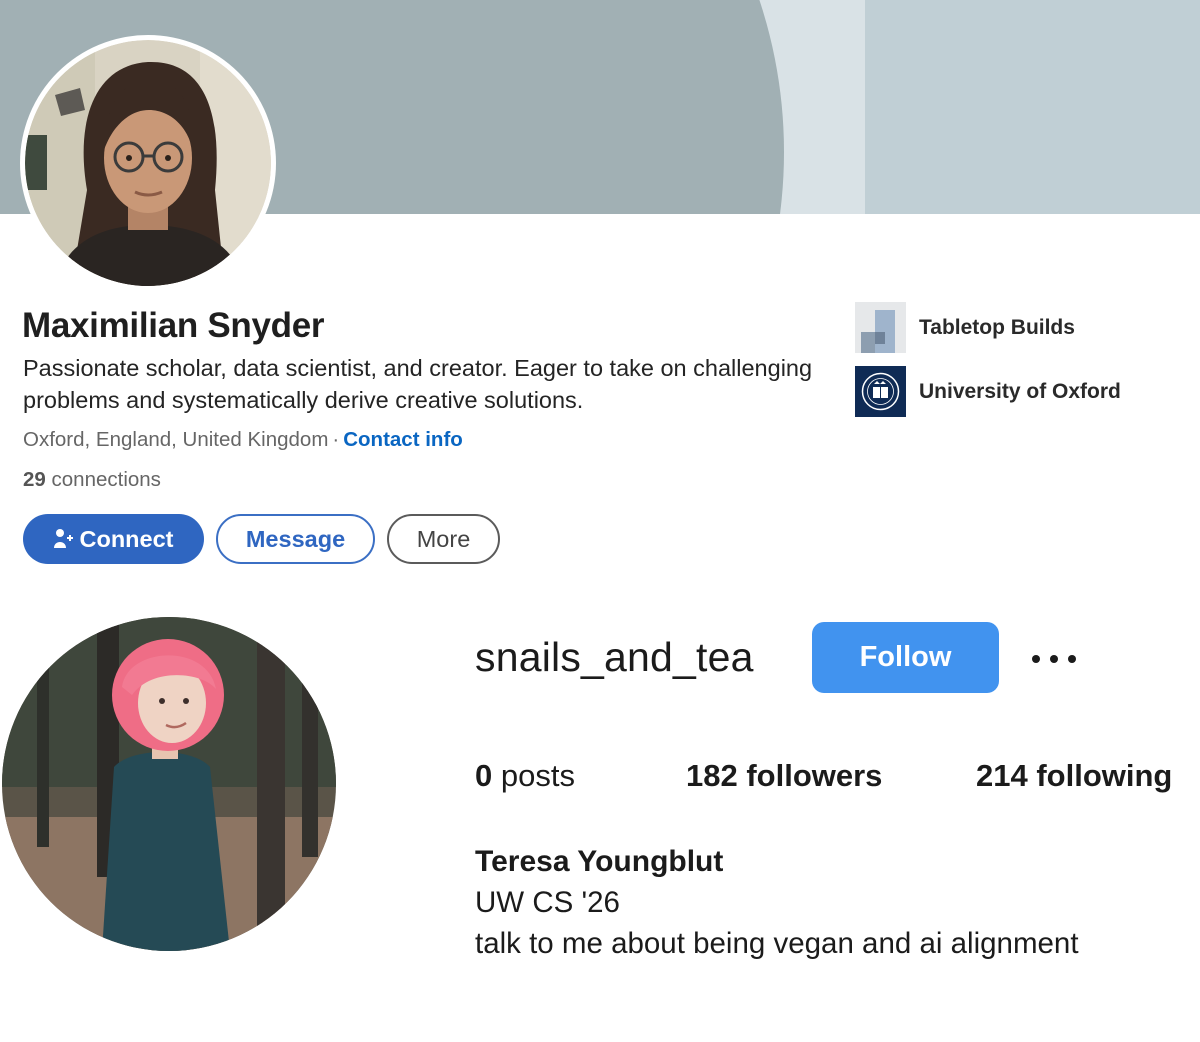 Image resolution: width=1200 pixels, height=1042 pixels. What do you see at coordinates (106, 479) in the screenshot?
I see `connections-label: connections` at bounding box center [106, 479].